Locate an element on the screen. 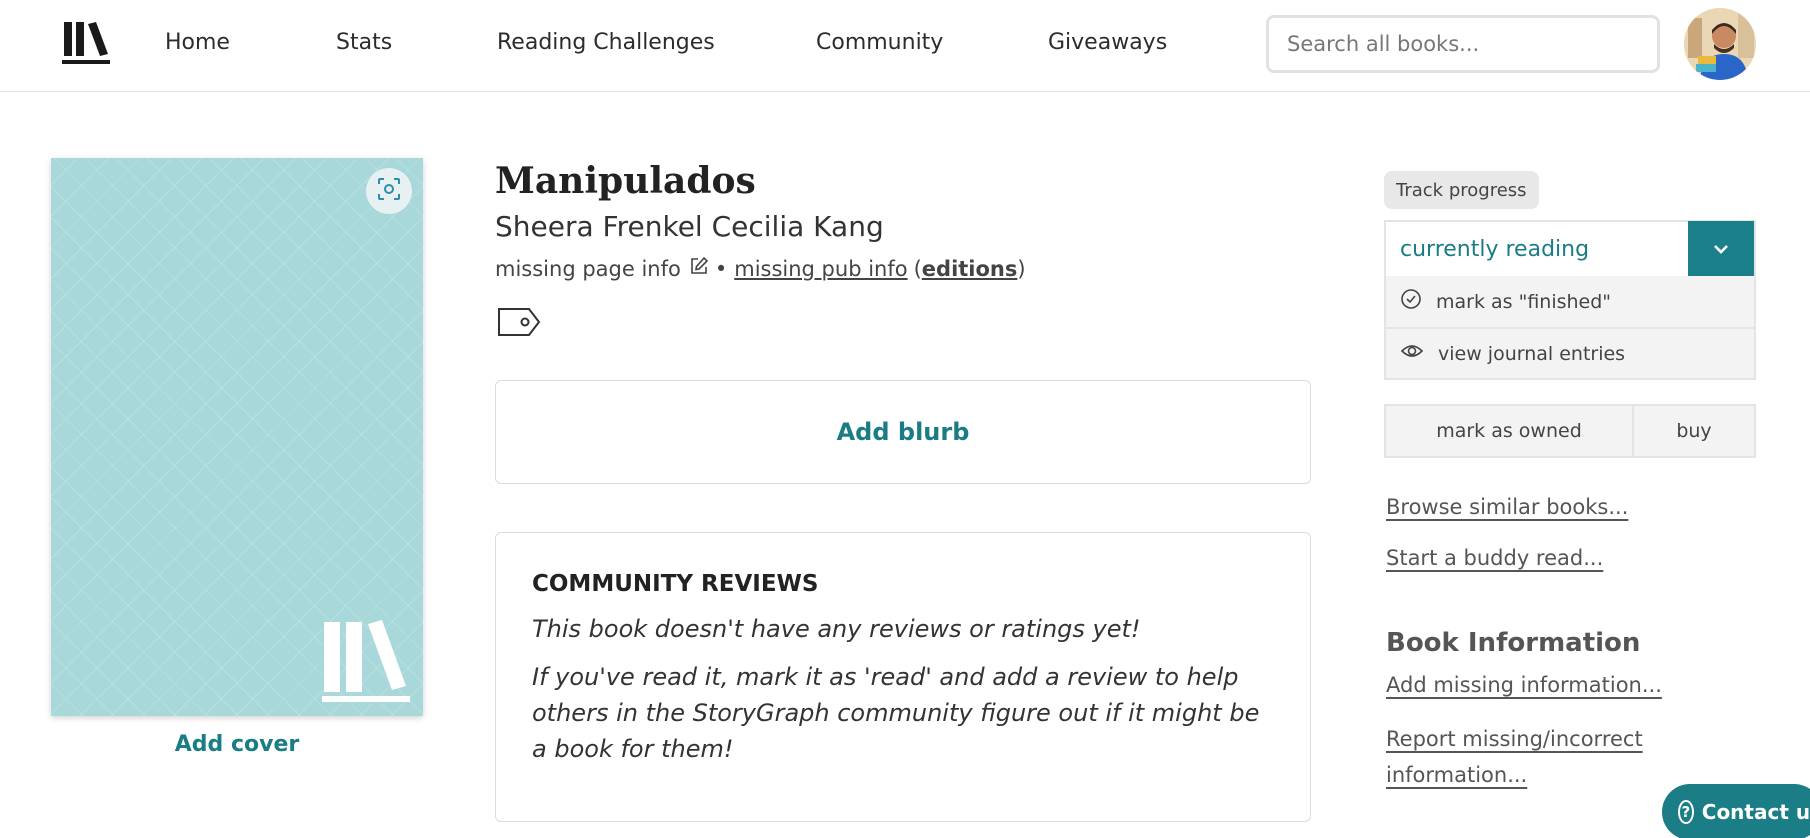 The width and height of the screenshot is (1810, 838). check-circle-icon is located at coordinates (1418, 301).